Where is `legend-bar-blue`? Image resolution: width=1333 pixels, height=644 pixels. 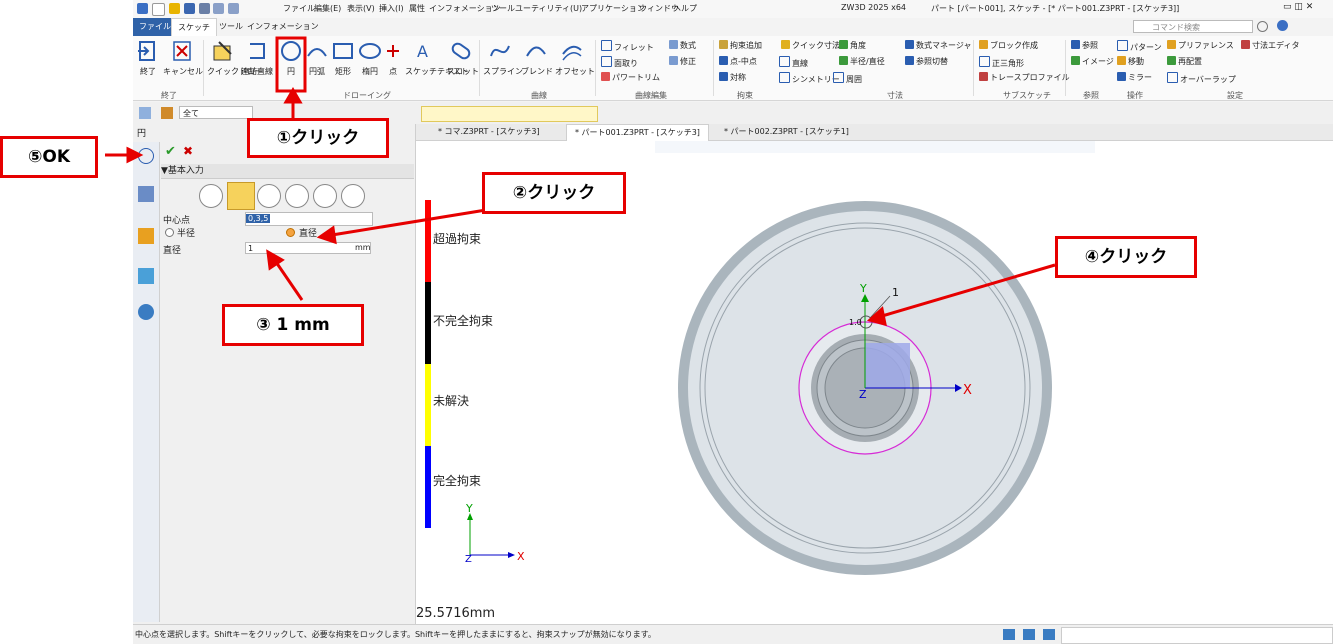
legend-bar-blue is located at coordinates (428, 487).